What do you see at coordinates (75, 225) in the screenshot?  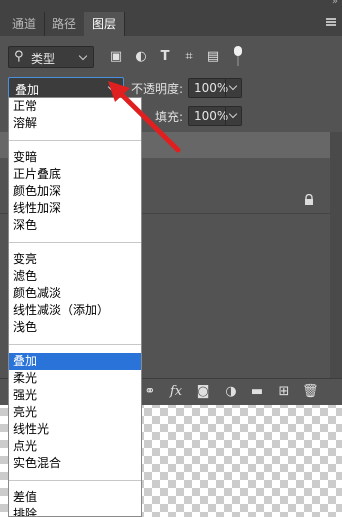 I see `blend-mode-option: 深色` at bounding box center [75, 225].